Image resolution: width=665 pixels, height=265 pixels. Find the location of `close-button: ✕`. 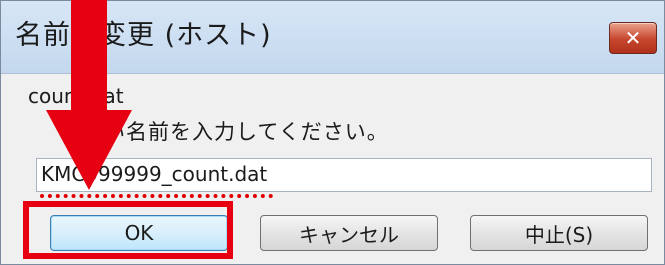

close-button: ✕ is located at coordinates (633, 38).